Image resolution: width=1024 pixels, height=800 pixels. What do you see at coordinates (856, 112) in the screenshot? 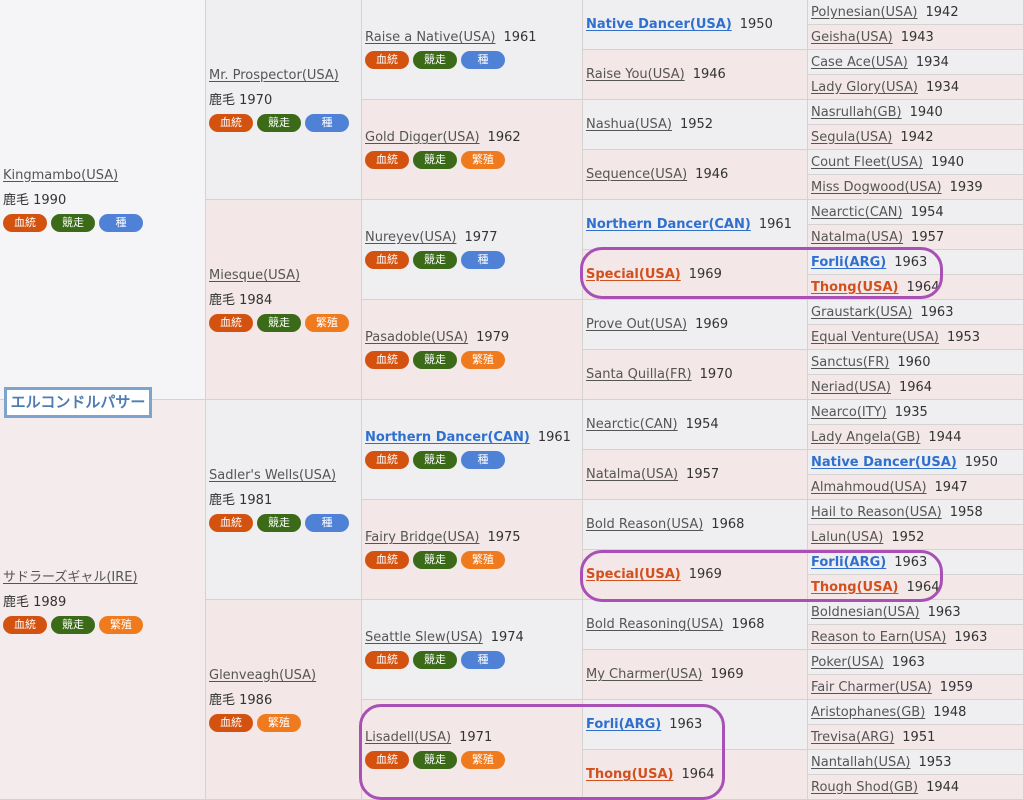
I see `ancestor-name-link: Nasrullah(GB)` at bounding box center [856, 112].